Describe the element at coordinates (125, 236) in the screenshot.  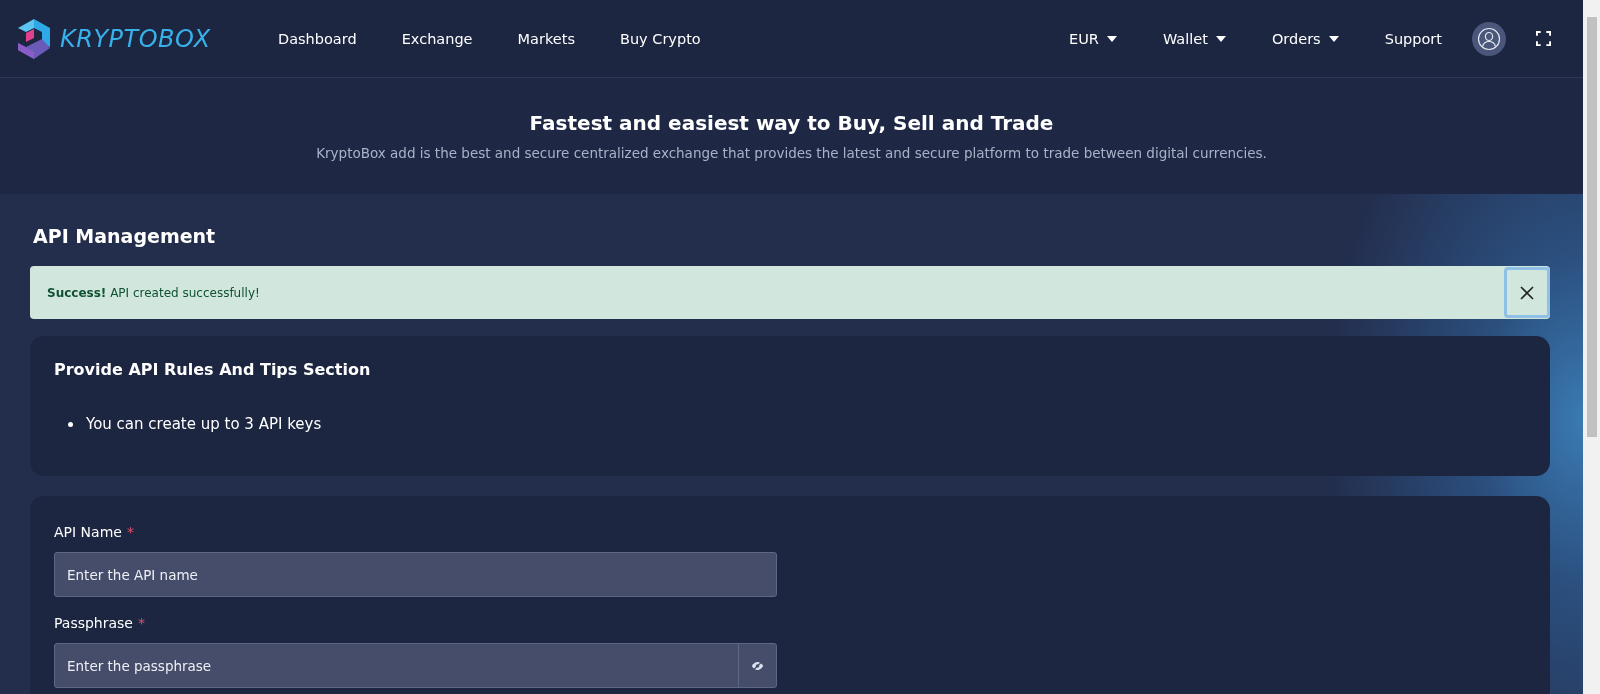
I see `page-title: API Management` at that location.